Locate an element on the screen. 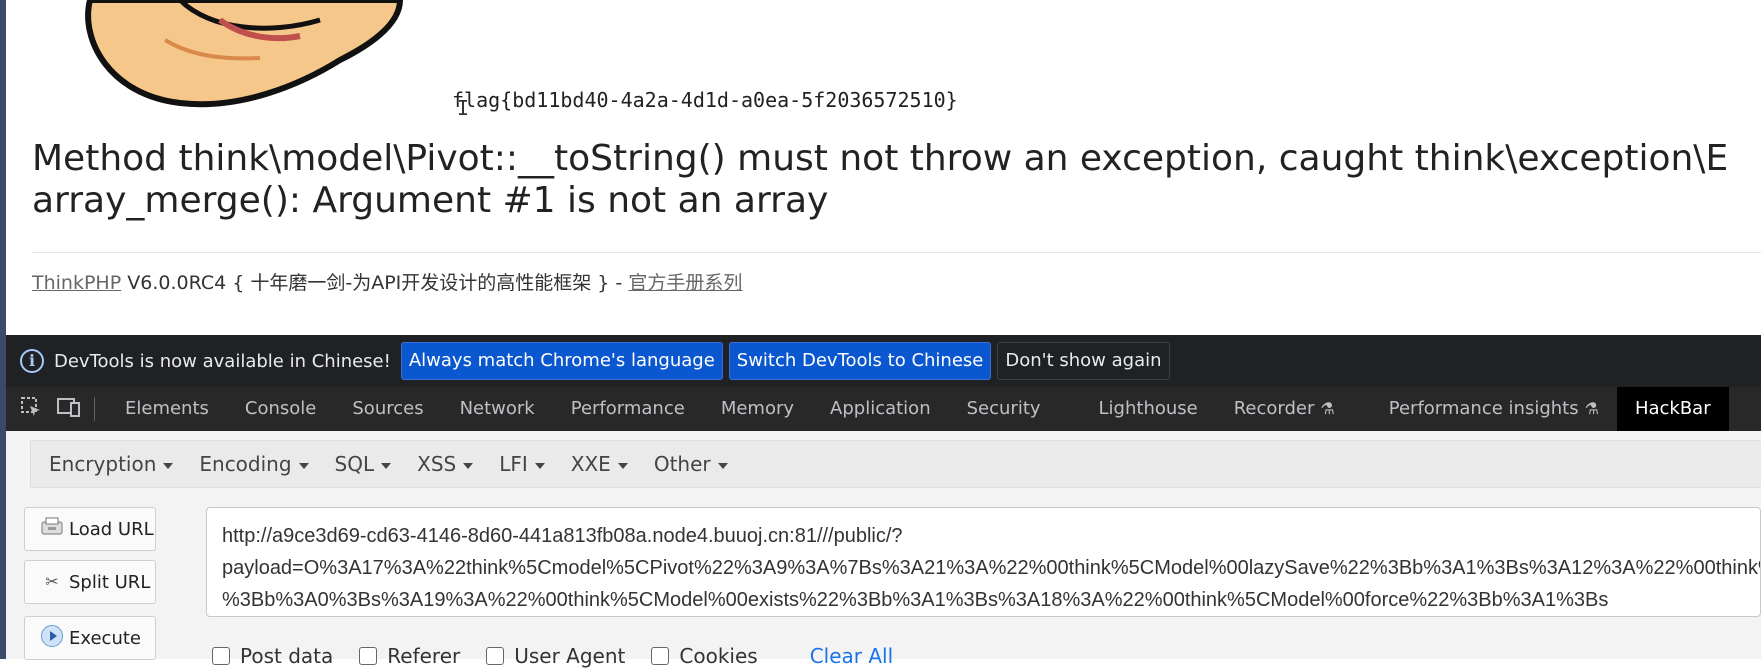  tab-console: Console is located at coordinates (280, 409).